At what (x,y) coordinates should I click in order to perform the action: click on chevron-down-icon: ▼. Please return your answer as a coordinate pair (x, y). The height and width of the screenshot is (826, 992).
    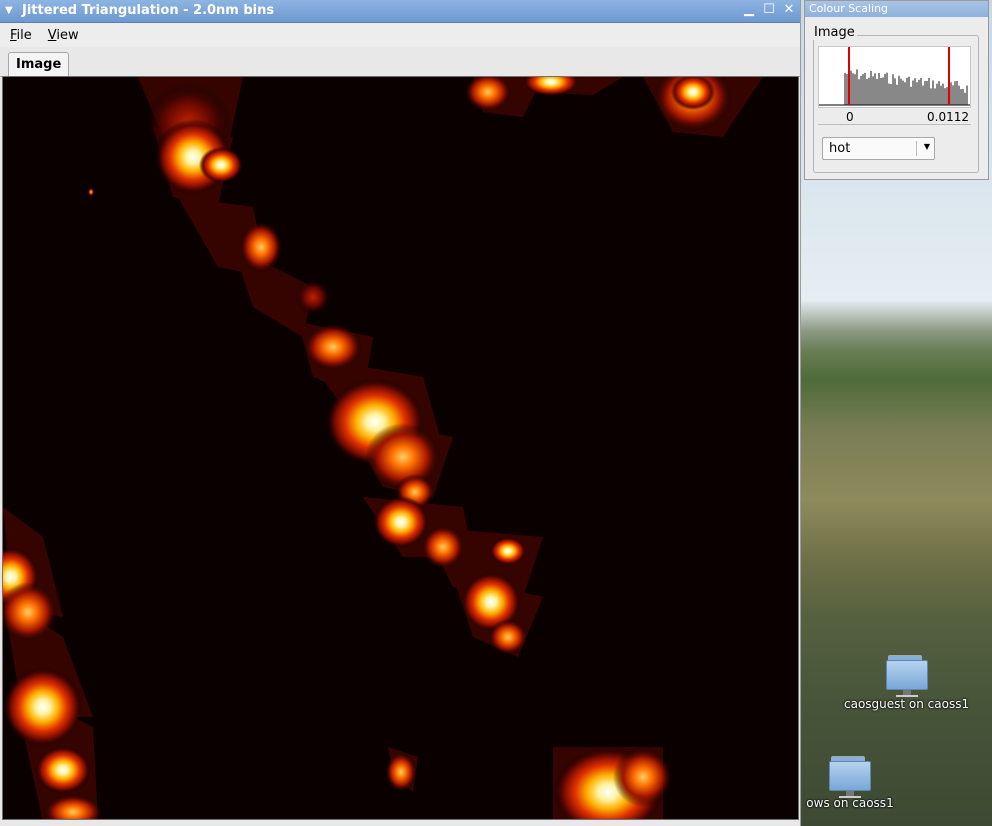
    Looking at the image, I should click on (926, 146).